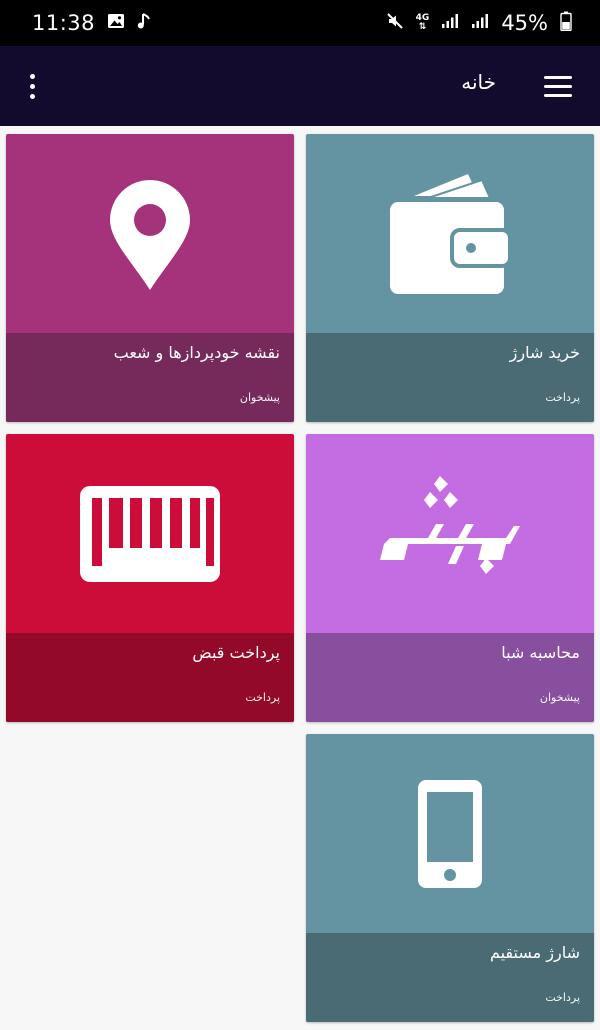  Describe the element at coordinates (32, 76) in the screenshot. I see `more-vert-icon` at that location.